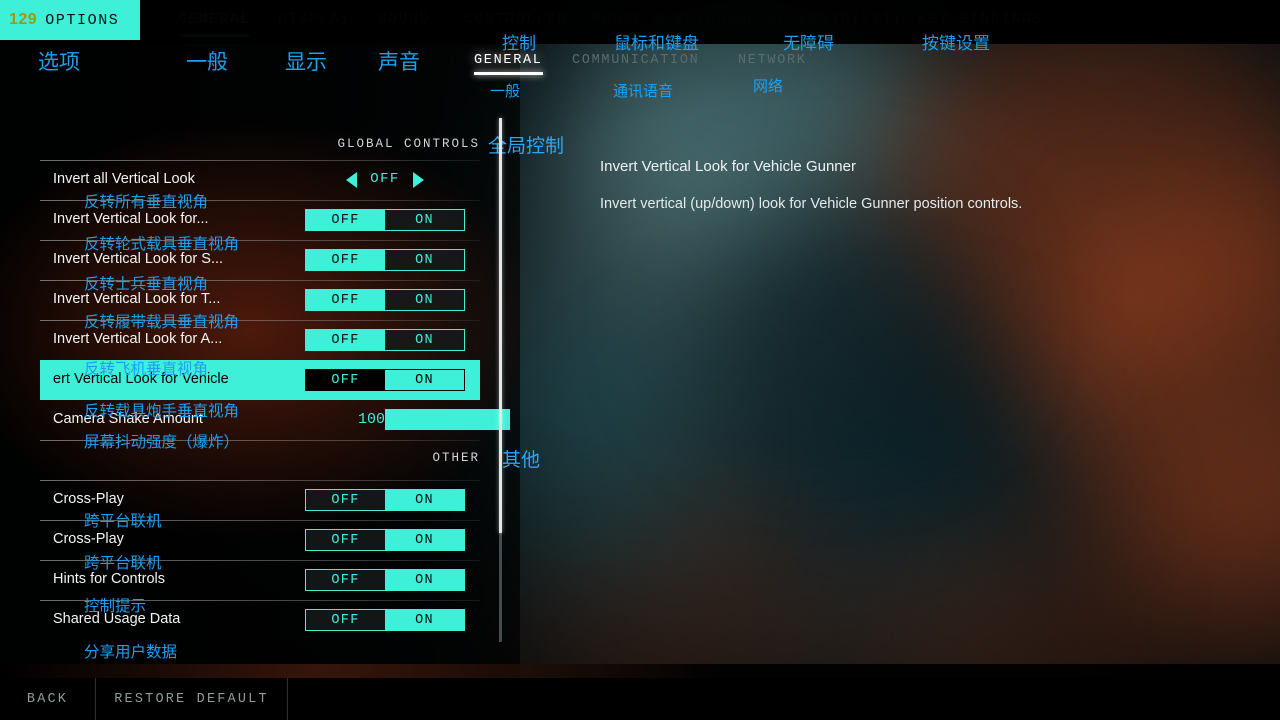  I want to click on slider-fill, so click(447, 419).